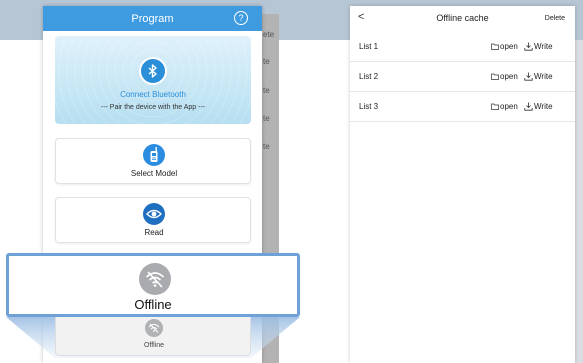 Image resolution: width=583 pixels, height=363 pixels. Describe the element at coordinates (555, 18) in the screenshot. I see `delete-button: Delete` at that location.